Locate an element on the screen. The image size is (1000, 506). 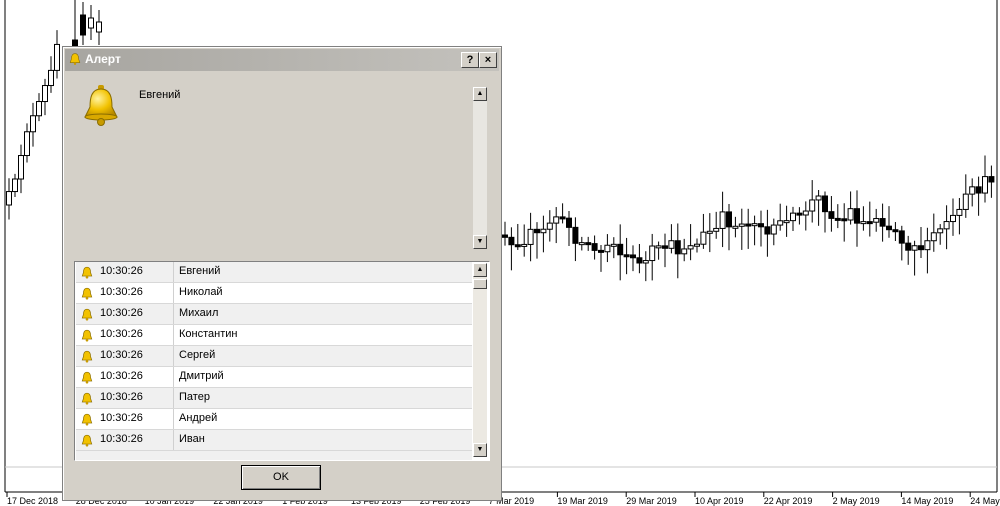
dialog-title: Алерт is located at coordinates (103, 59).